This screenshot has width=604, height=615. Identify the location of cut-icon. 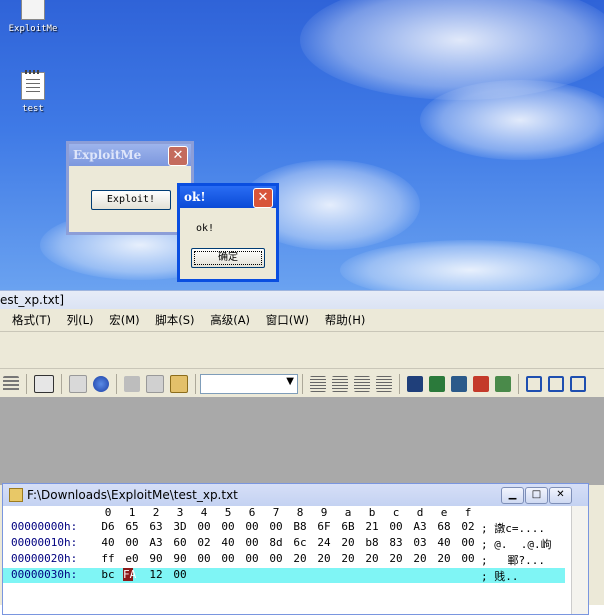
(132, 384).